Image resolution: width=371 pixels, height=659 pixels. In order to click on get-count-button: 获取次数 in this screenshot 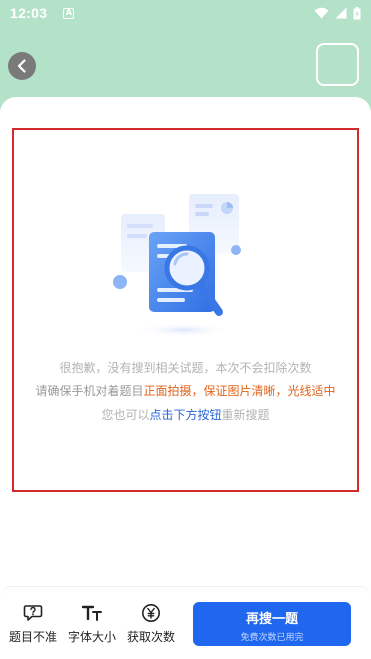, I will do `click(151, 624)`.